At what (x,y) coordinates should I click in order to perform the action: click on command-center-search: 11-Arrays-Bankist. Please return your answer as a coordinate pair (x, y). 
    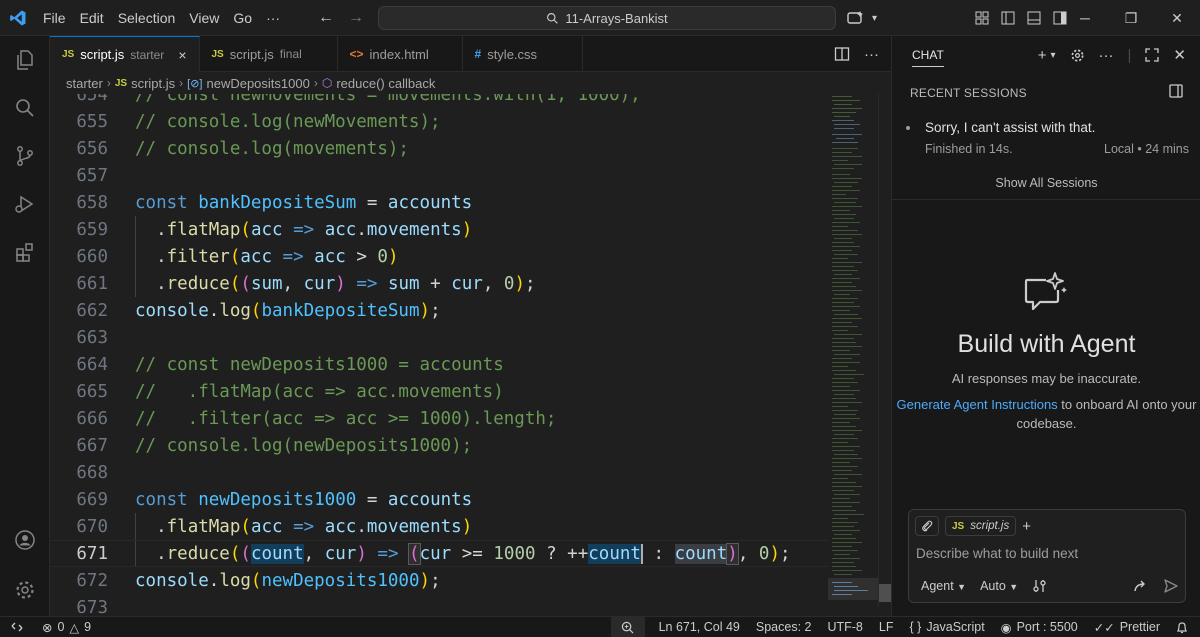
    Looking at the image, I should click on (607, 18).